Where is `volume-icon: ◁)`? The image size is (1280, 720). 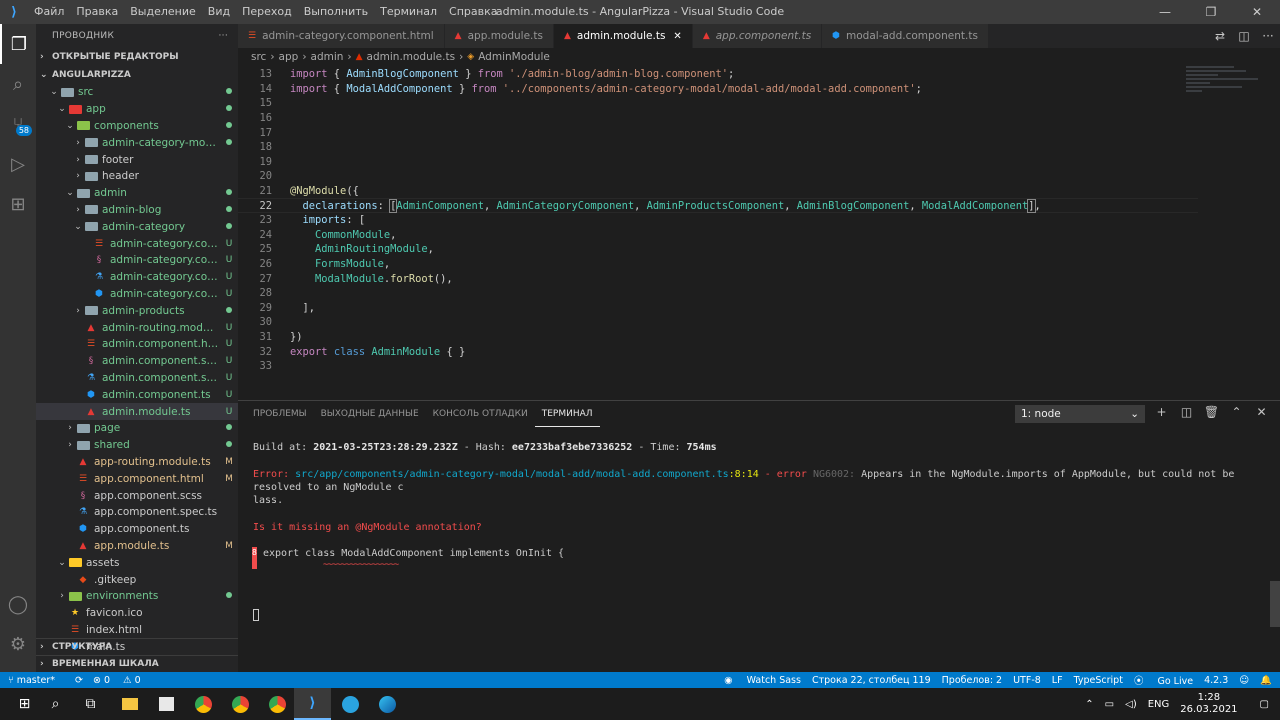
volume-icon: ◁) is located at coordinates (1131, 704).